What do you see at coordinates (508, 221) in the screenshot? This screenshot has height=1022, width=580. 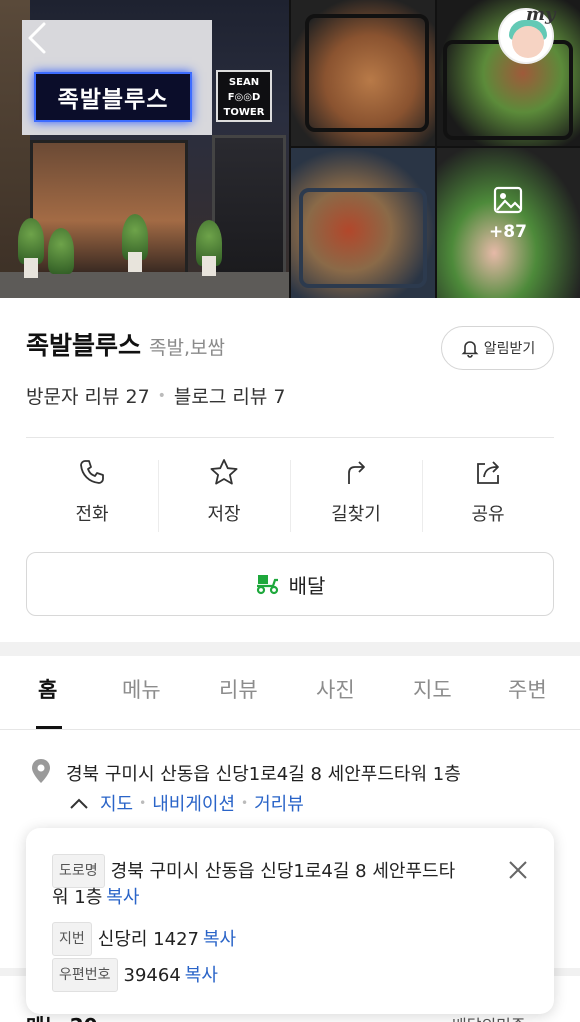 I see `more-photos-button: +87` at bounding box center [508, 221].